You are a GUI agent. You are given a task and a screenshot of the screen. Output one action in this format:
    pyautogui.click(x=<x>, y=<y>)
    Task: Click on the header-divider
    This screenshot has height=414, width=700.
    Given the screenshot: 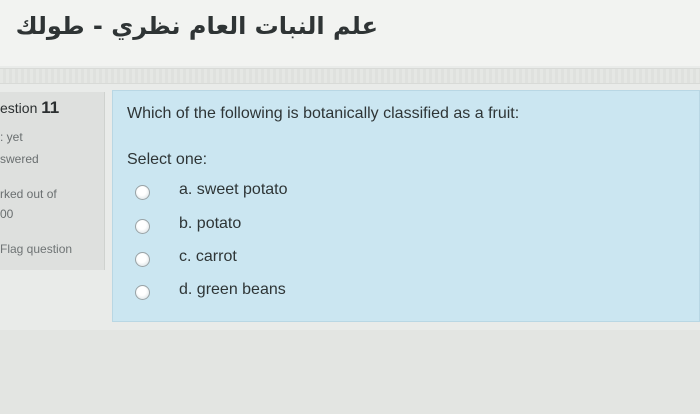 What is the action you would take?
    pyautogui.click(x=350, y=76)
    